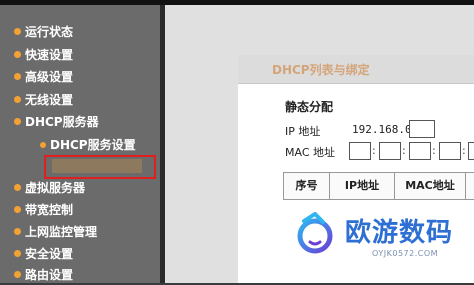  Describe the element at coordinates (362, 186) in the screenshot. I see `column-header-ip: IP地址` at that location.